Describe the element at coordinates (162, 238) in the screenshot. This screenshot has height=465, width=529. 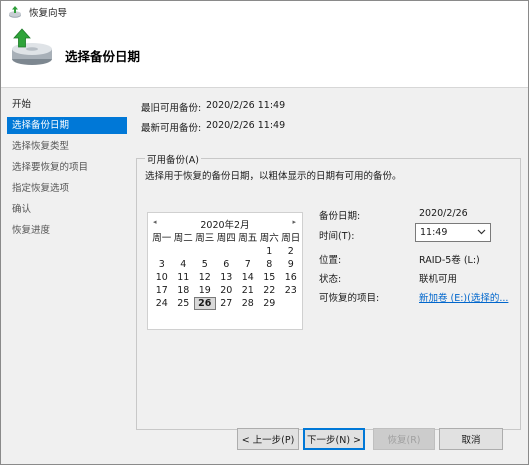
I see `weekday-header: 周一` at that location.